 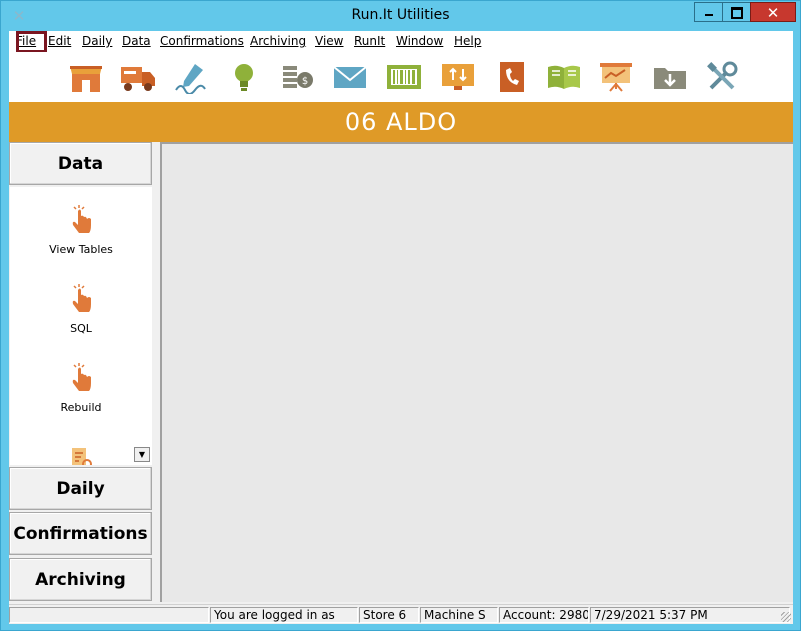 I want to click on section-daily-header: Daily, so click(x=80, y=488).